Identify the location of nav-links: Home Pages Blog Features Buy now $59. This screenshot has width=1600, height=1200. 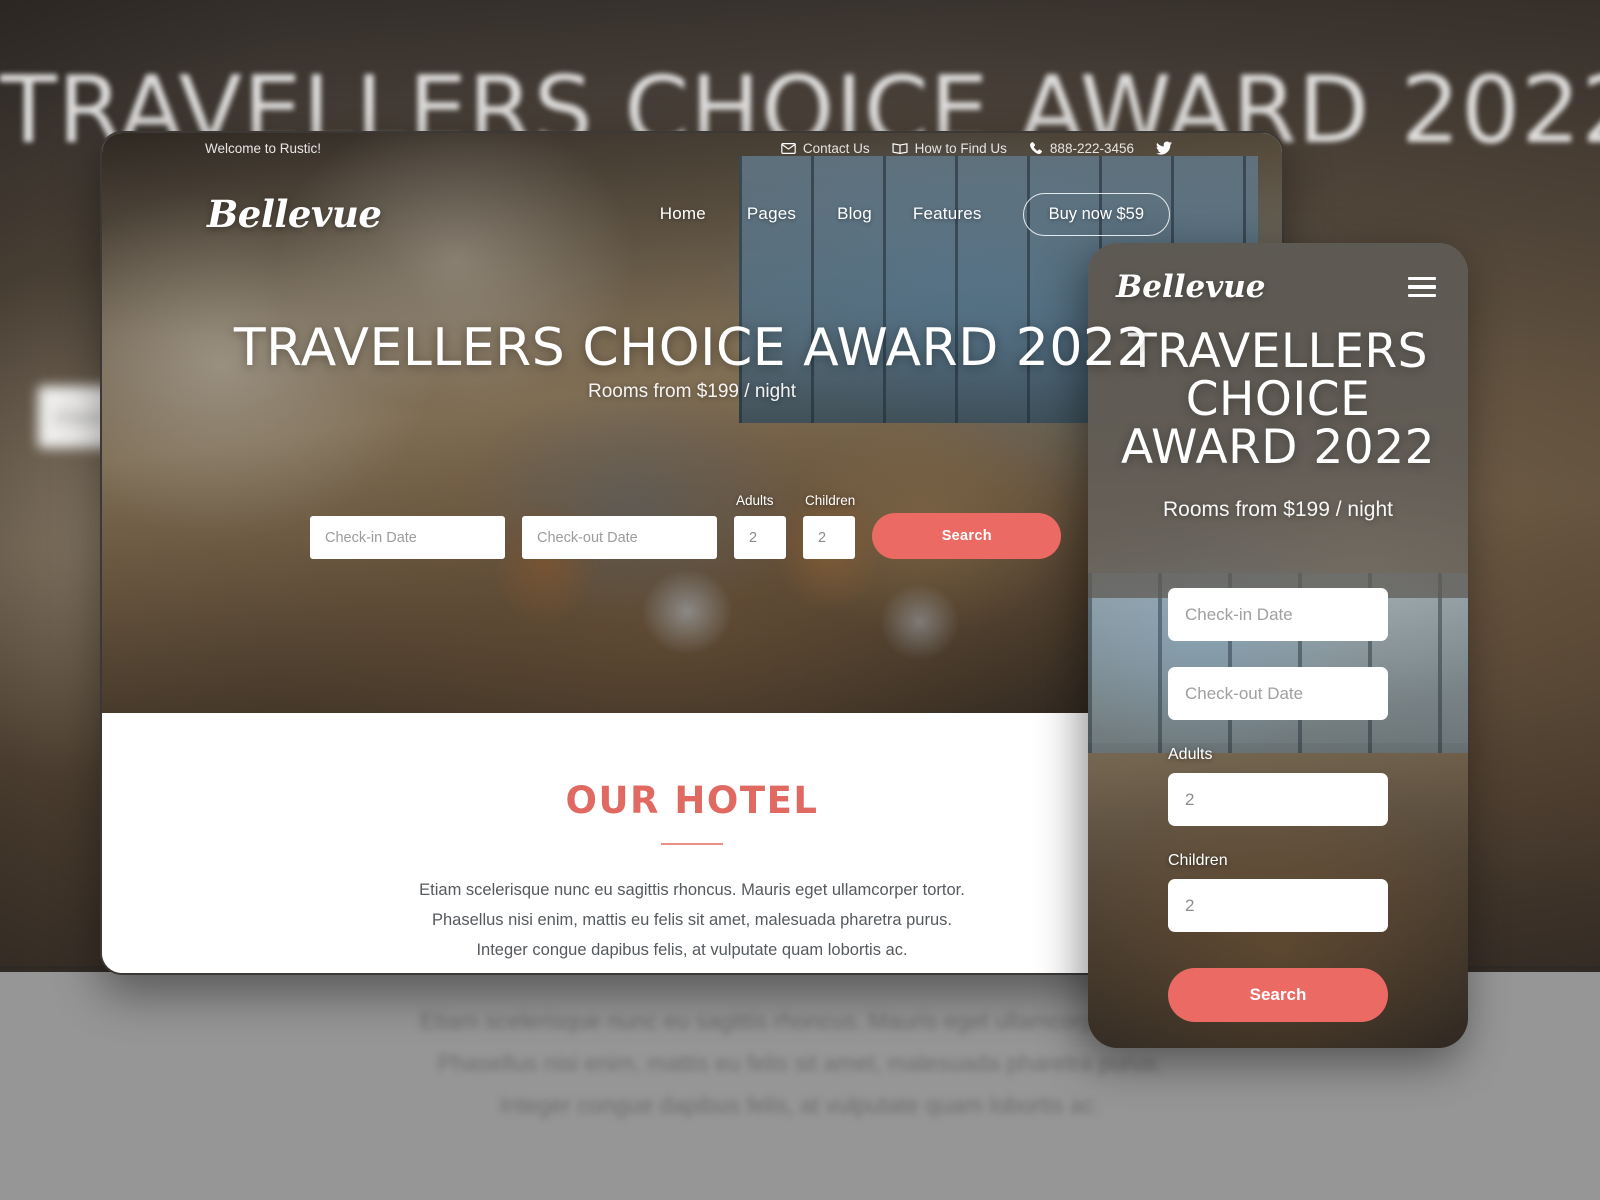
(915, 214).